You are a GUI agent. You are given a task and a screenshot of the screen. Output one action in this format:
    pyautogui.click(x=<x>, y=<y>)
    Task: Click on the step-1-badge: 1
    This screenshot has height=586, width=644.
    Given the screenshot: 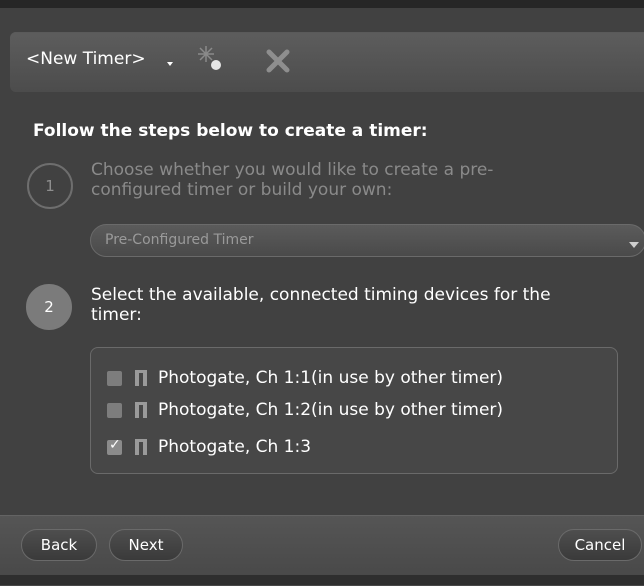 What is the action you would take?
    pyautogui.click(x=50, y=186)
    